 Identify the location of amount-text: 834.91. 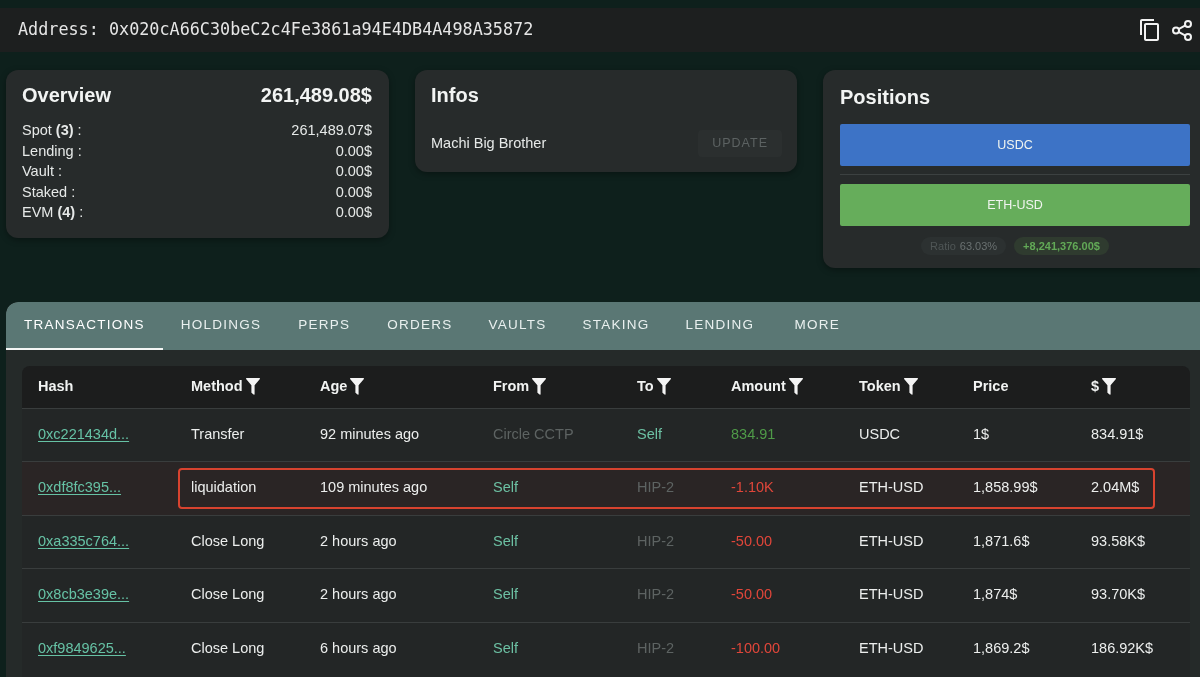
(753, 433).